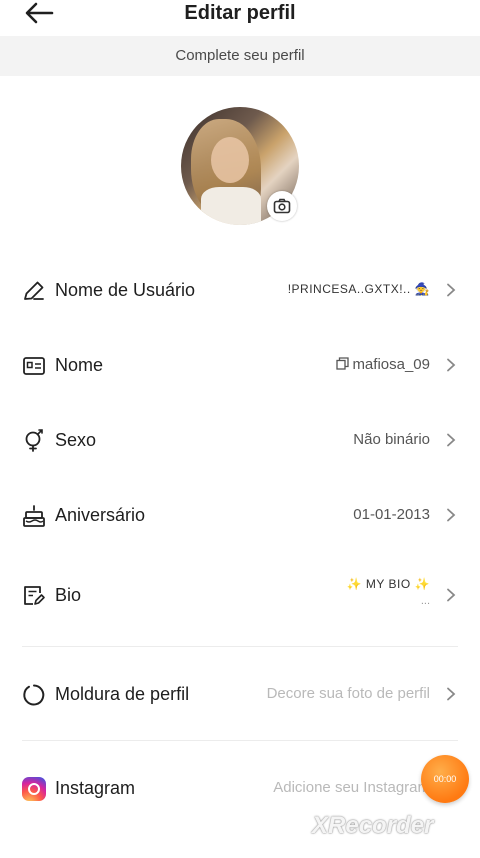 Image resolution: width=480 pixels, height=858 pixels. Describe the element at coordinates (125, 290) in the screenshot. I see `row-label-username: Nome de Usuário` at that location.